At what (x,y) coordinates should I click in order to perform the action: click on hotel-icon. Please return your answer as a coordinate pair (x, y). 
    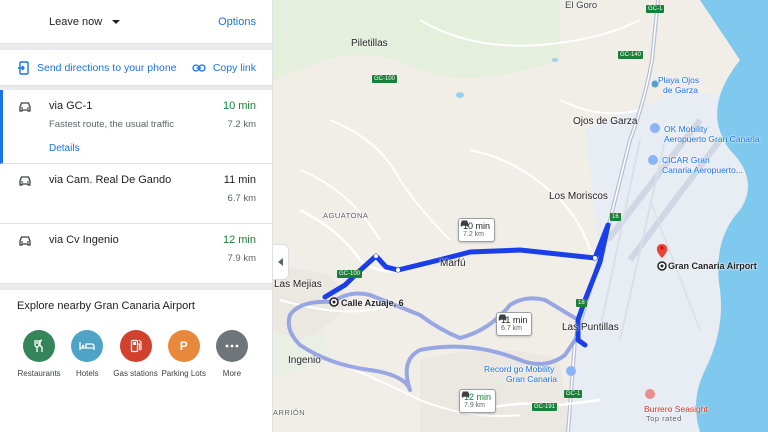
    Looking at the image, I should click on (87, 346).